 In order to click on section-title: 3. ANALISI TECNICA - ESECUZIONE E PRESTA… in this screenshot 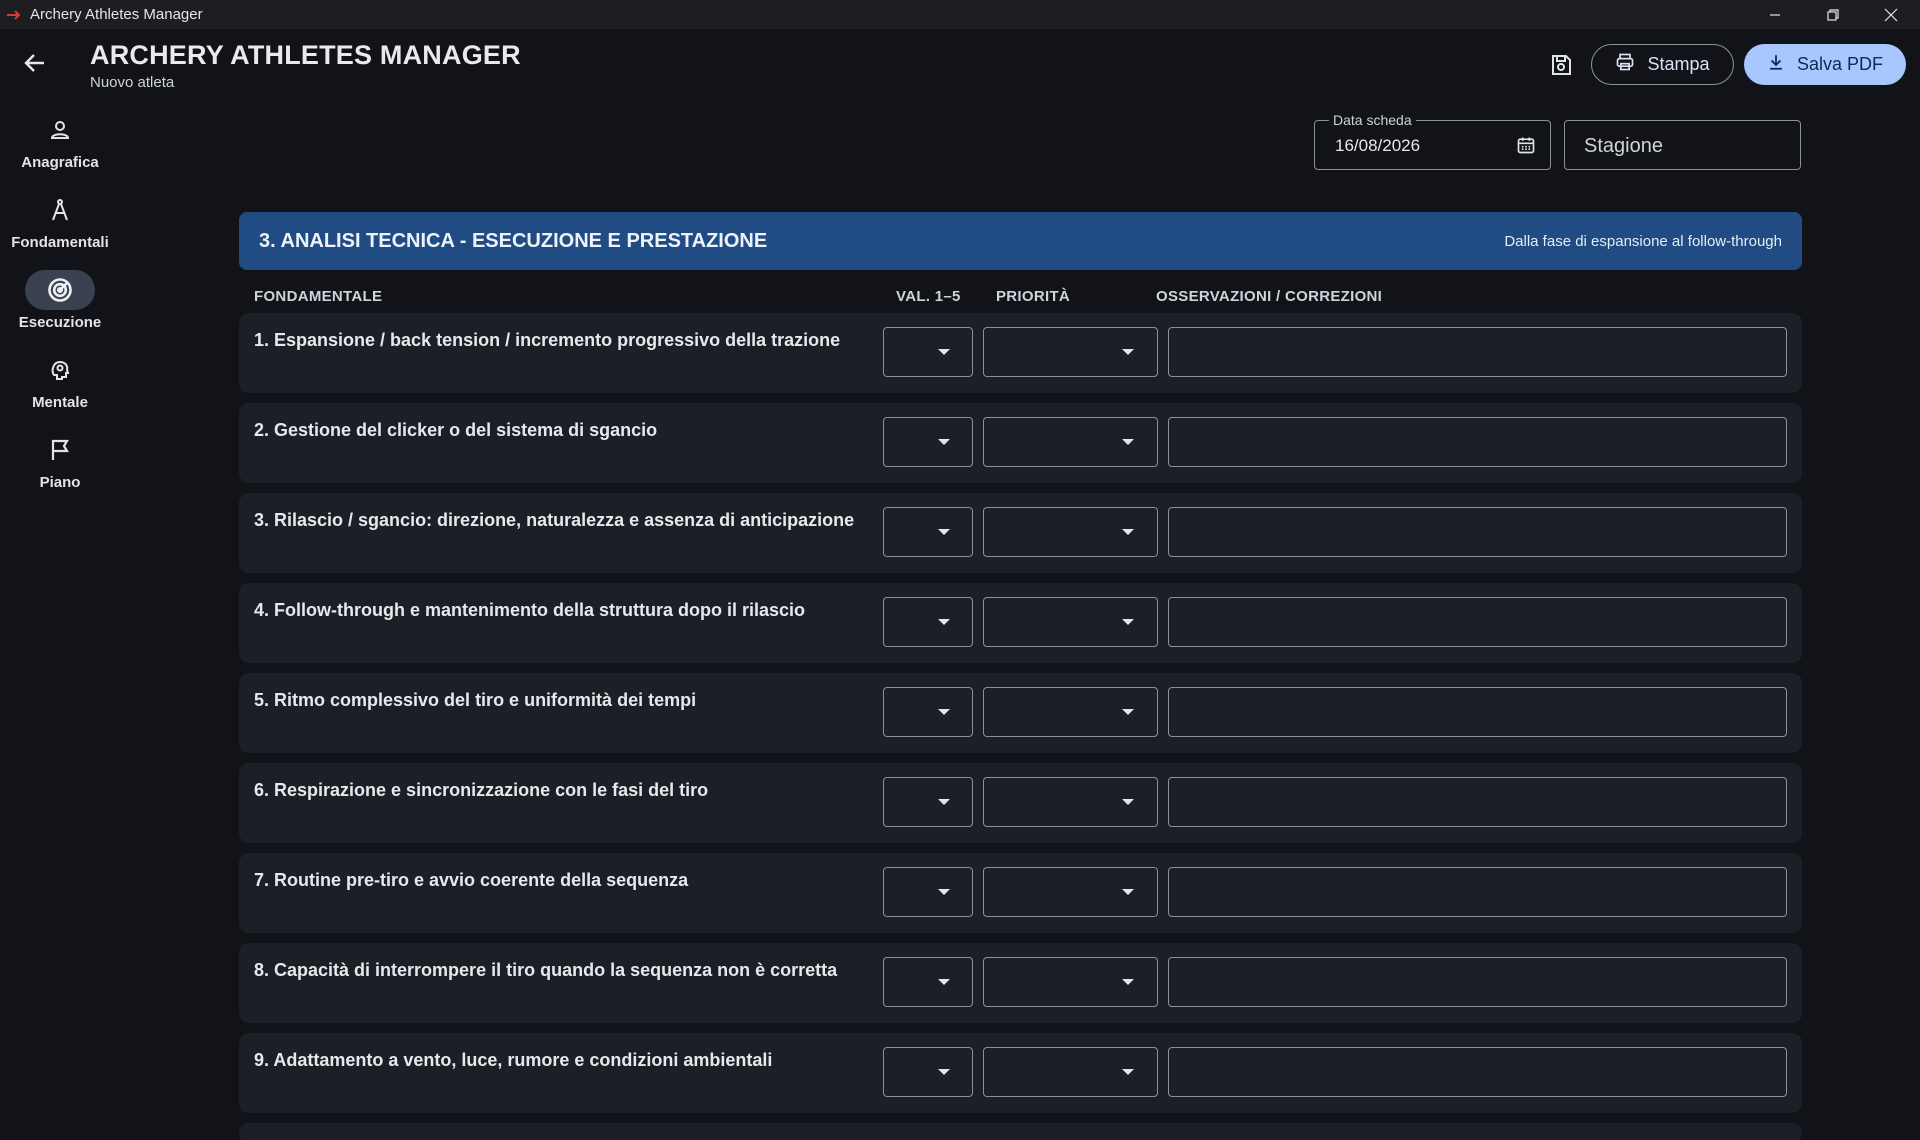, I will do `click(513, 240)`.